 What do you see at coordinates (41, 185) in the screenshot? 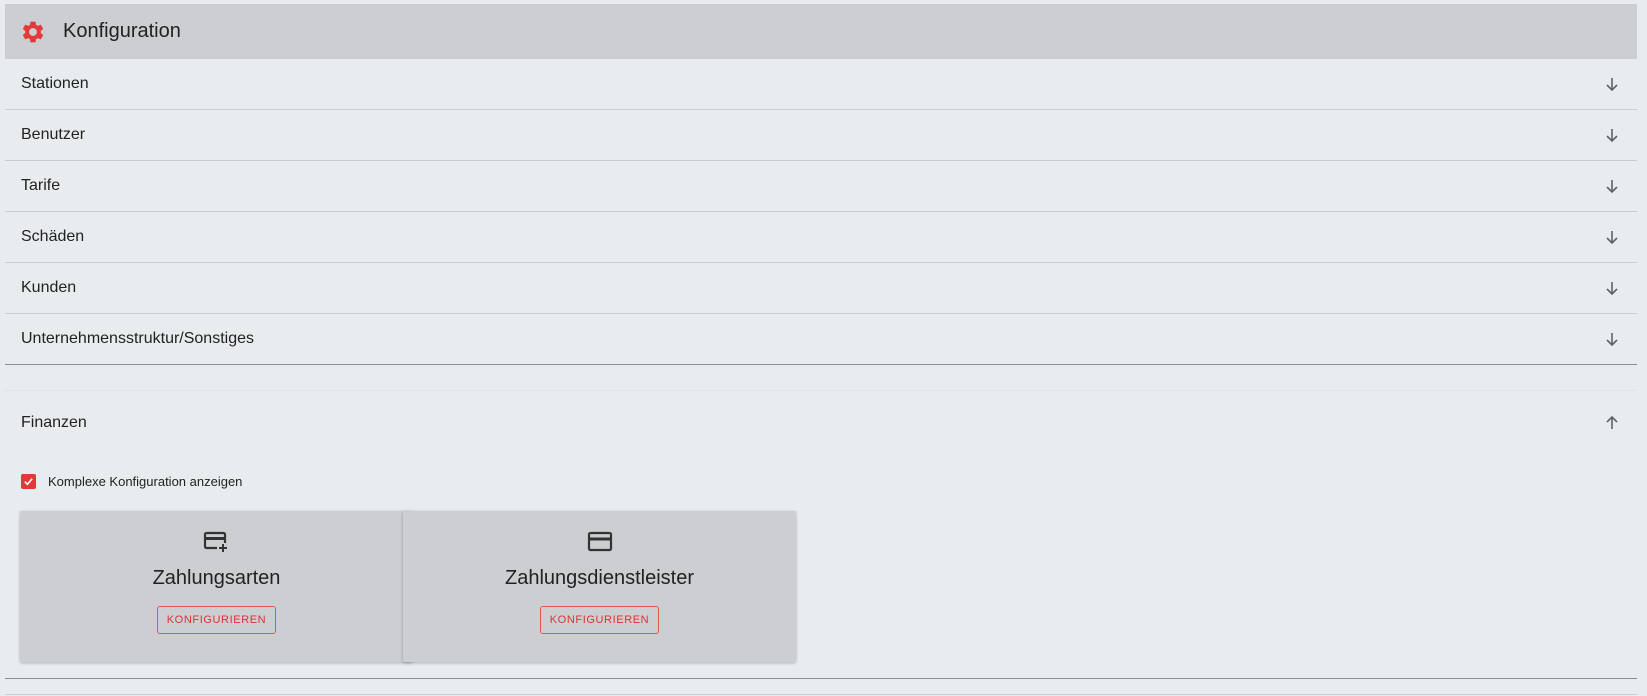
I see `panel-label: Tarife` at bounding box center [41, 185].